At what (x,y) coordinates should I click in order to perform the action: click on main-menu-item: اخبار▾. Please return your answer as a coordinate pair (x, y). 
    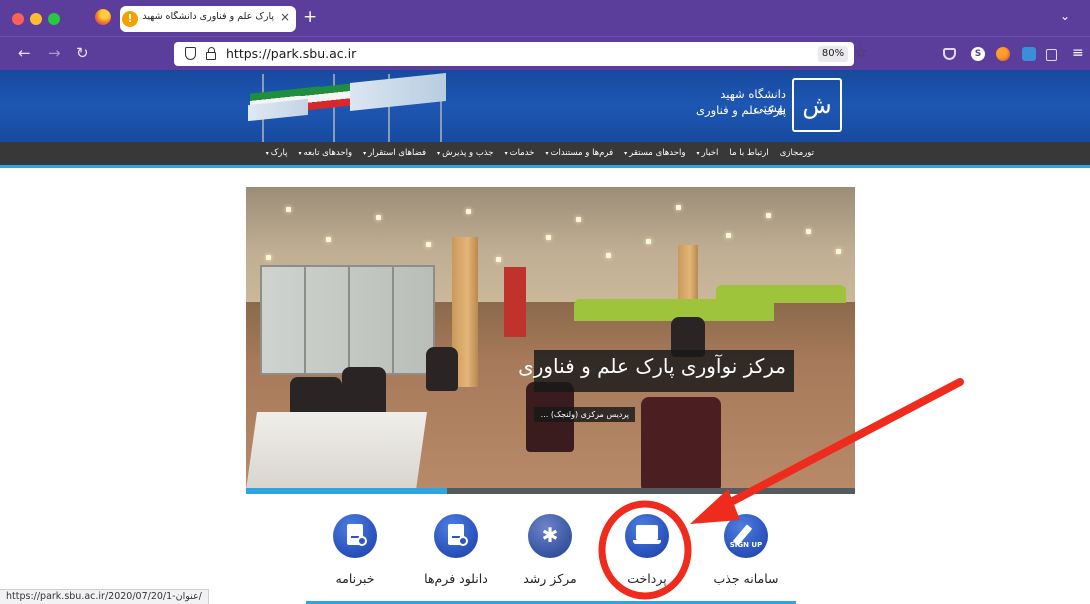
    Looking at the image, I should click on (707, 153).